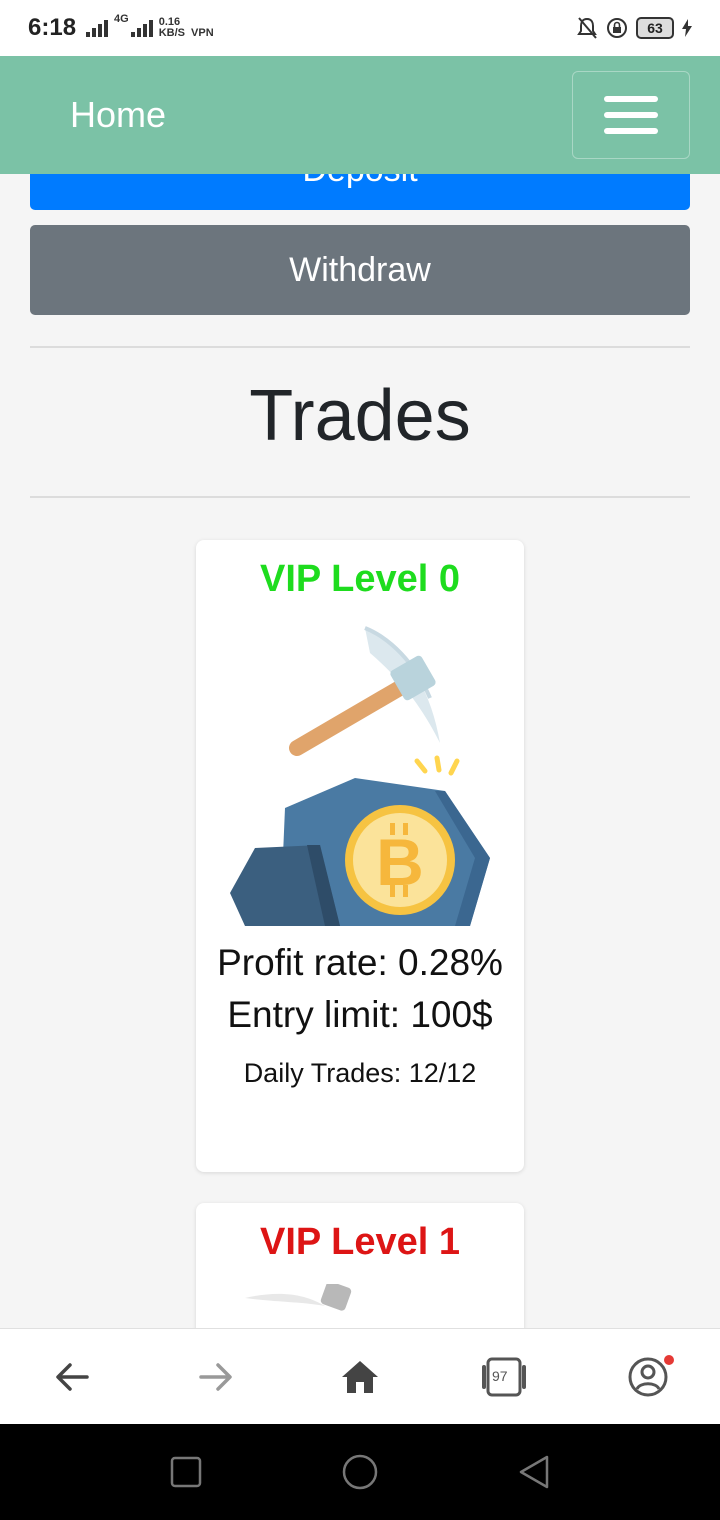 Image resolution: width=720 pixels, height=1520 pixels. Describe the element at coordinates (360, 579) in the screenshot. I see `vip-title: VIP Level 0` at that location.